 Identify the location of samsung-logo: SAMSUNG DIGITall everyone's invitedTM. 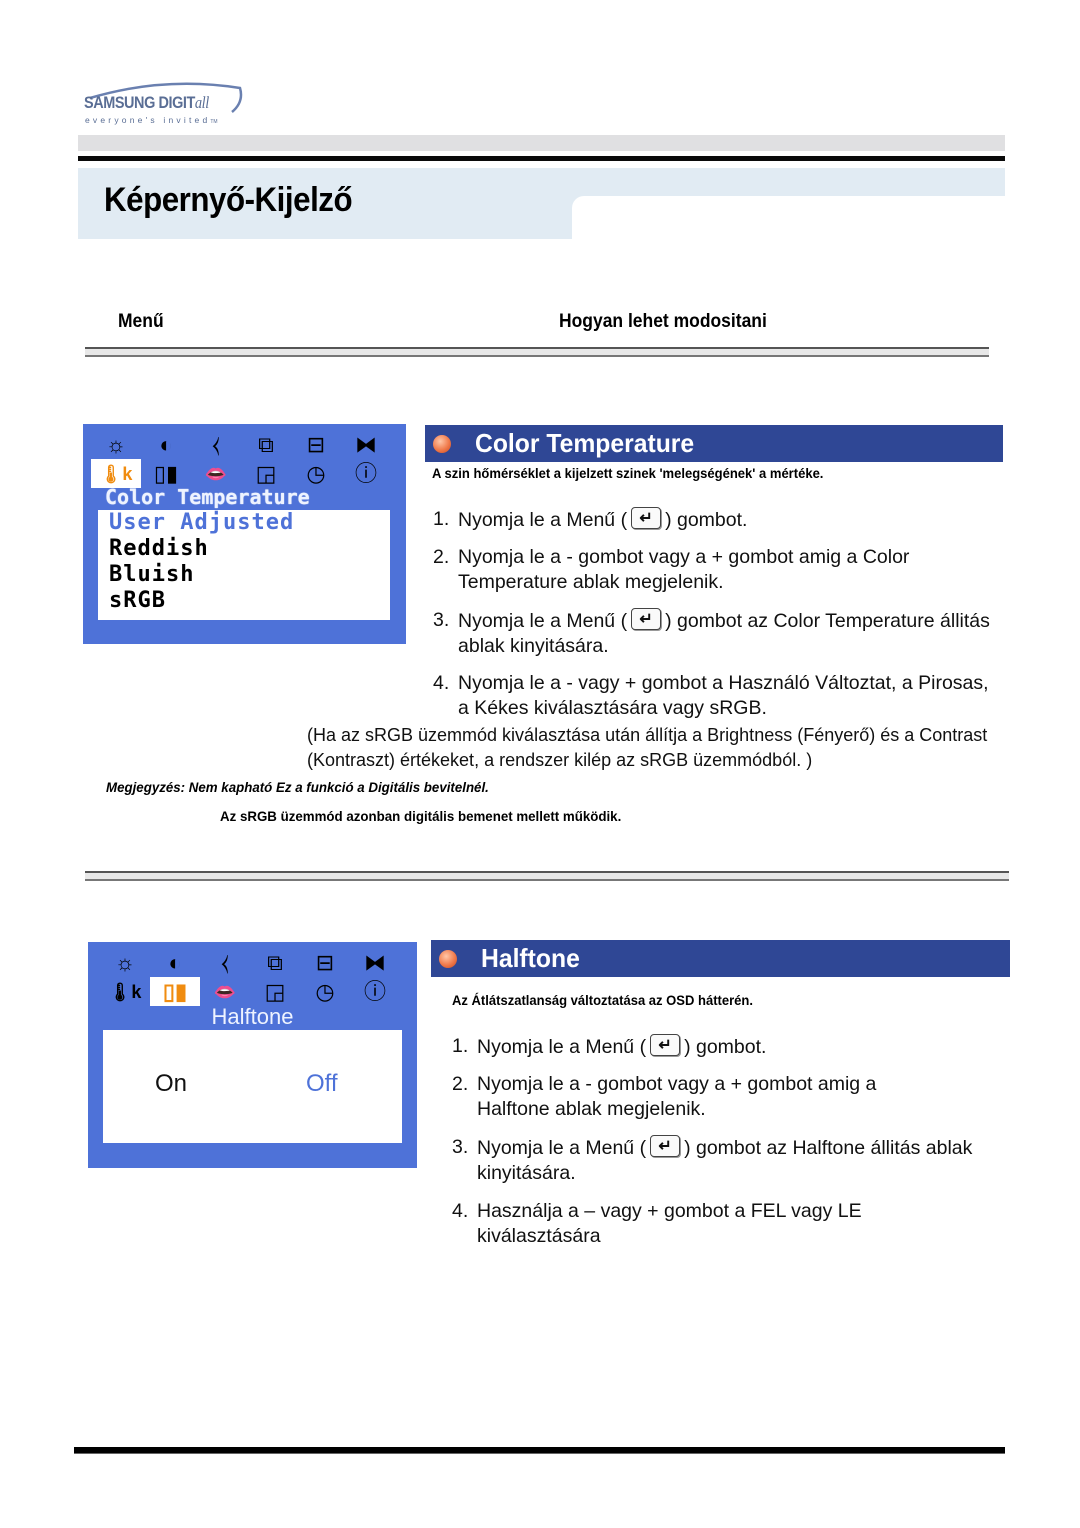
(172, 105).